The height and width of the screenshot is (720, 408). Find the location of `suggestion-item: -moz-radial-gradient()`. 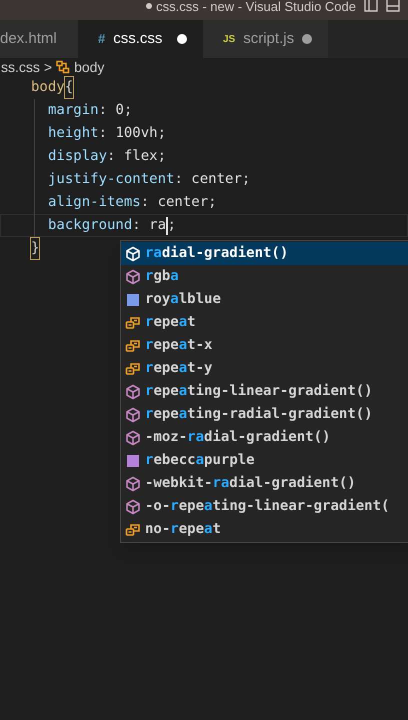

suggestion-item: -moz-radial-gradient() is located at coordinates (264, 437).